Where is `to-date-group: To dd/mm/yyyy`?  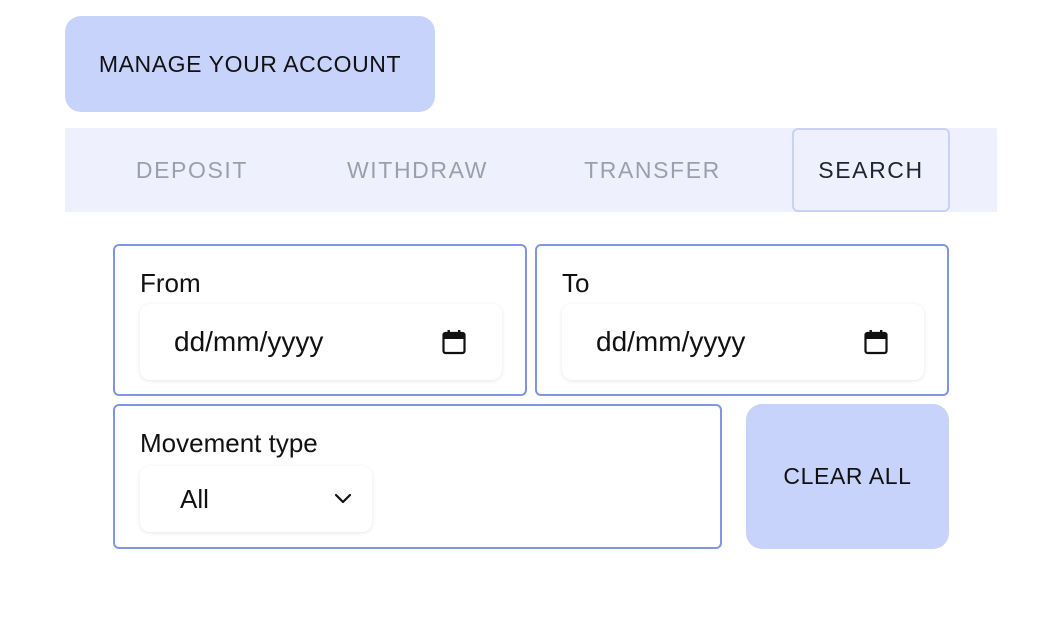 to-date-group: To dd/mm/yyyy is located at coordinates (742, 320).